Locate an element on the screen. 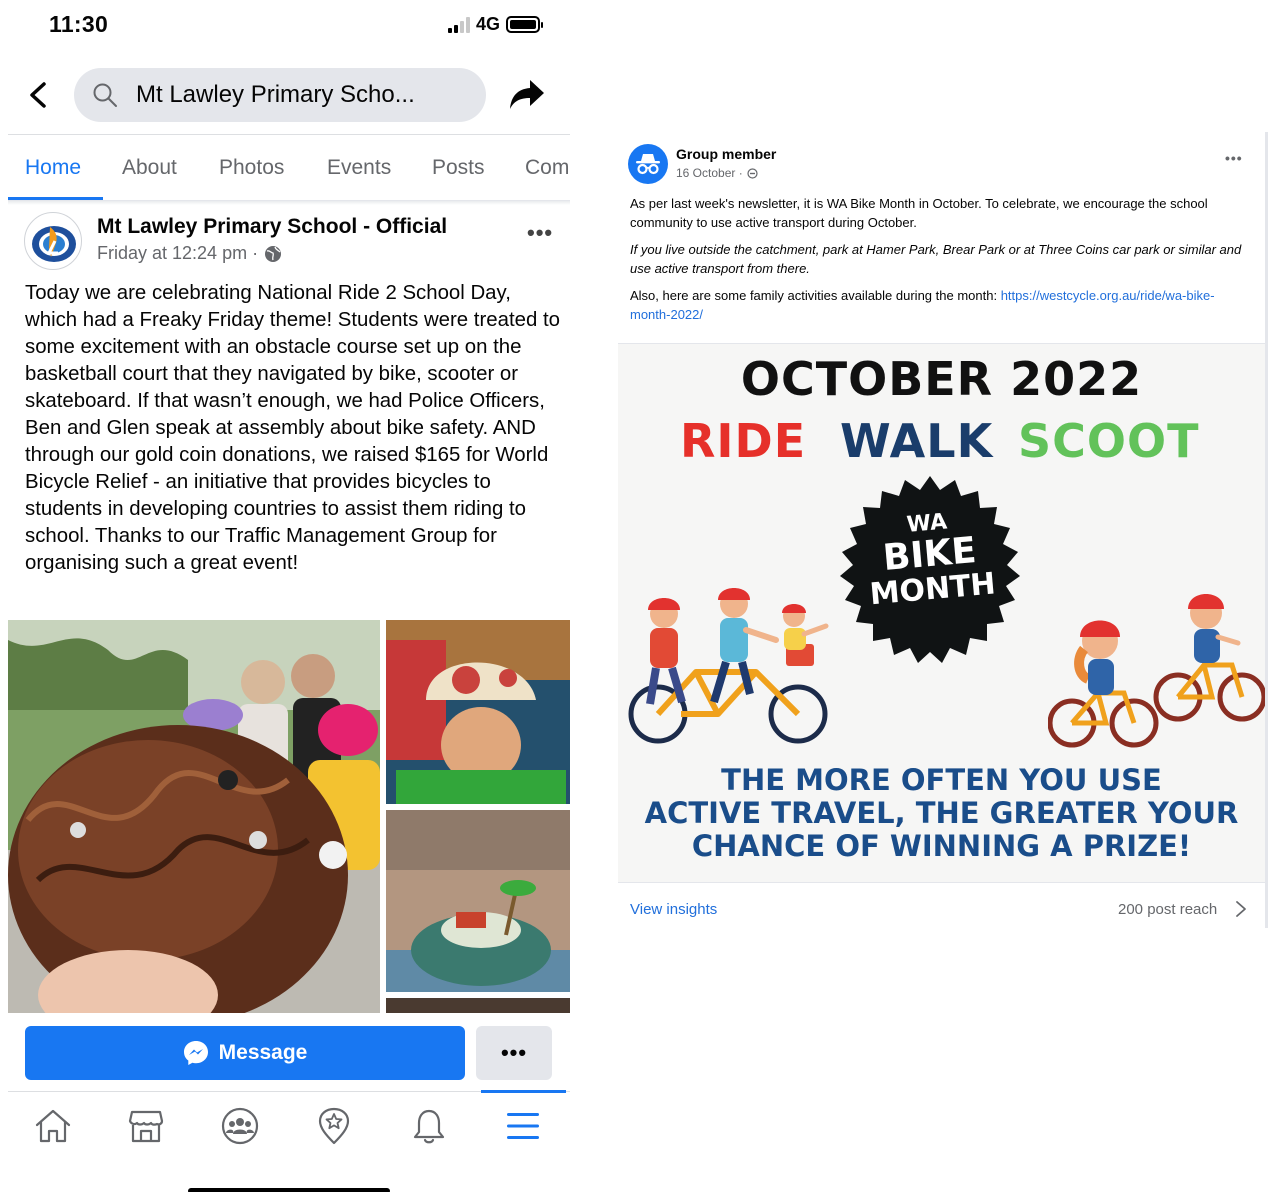 The width and height of the screenshot is (1271, 1192). photo-mushroom-helmet is located at coordinates (478, 712).